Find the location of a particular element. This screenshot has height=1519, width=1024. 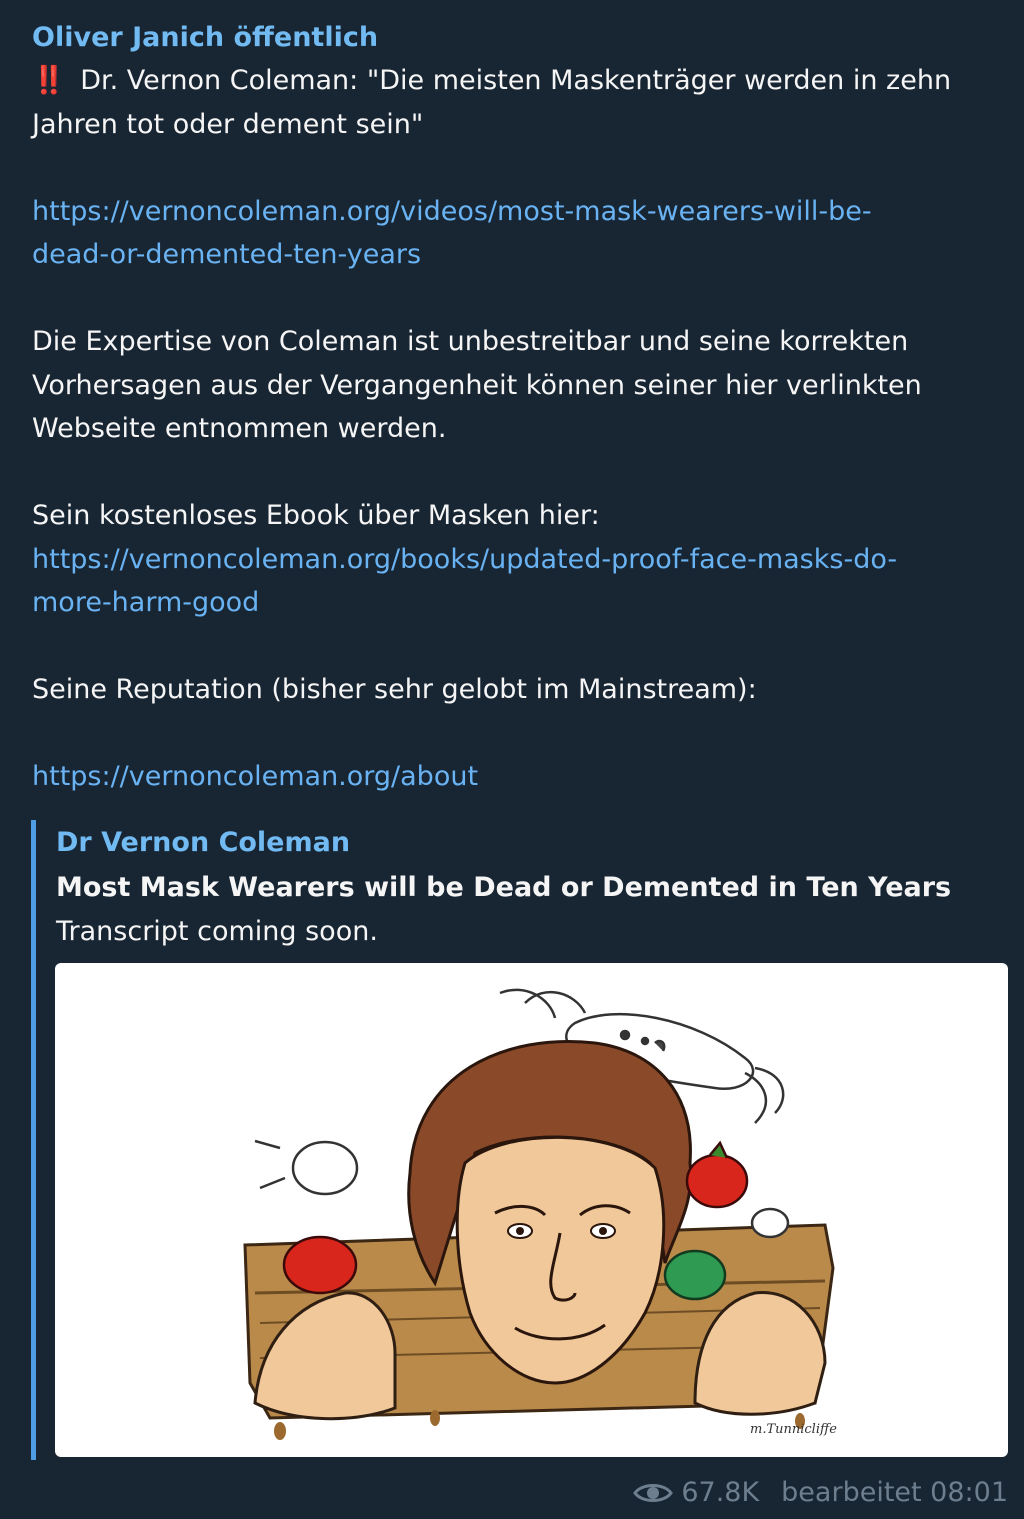

channel-name: Oliver Janich öffentlich is located at coordinates (521, 37).